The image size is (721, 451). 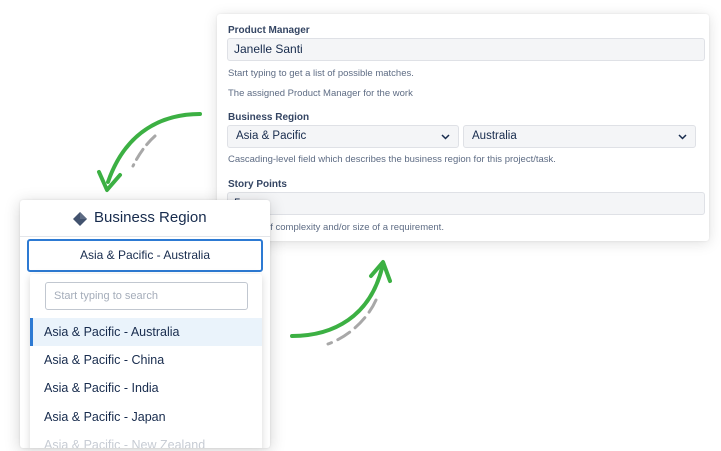 What do you see at coordinates (146, 439) in the screenshot?
I see `option-asia-pacific-new-zealand: Asia & Pacific - New Zealand` at bounding box center [146, 439].